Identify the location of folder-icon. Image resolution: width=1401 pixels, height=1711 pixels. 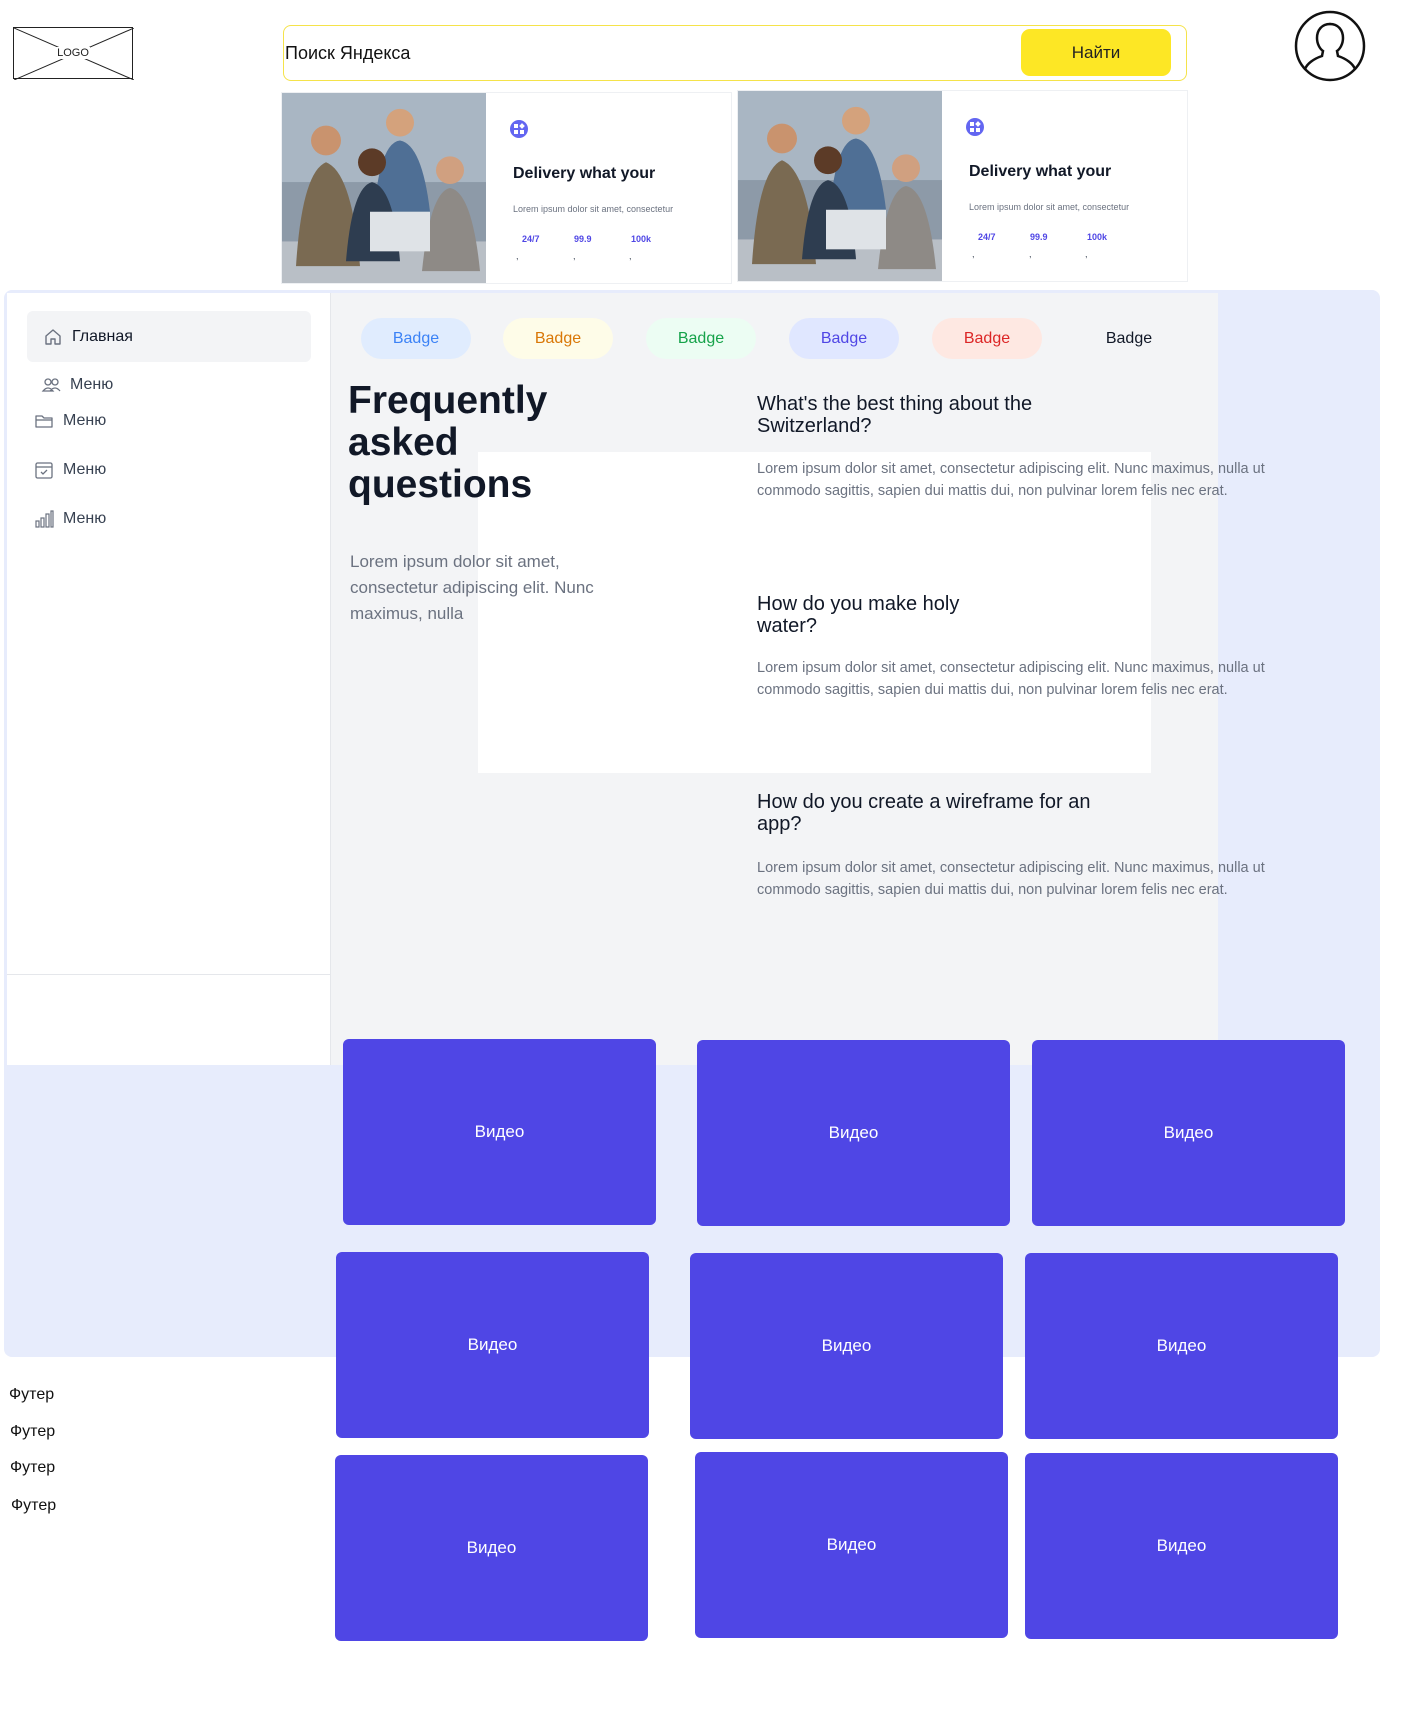
(44, 421).